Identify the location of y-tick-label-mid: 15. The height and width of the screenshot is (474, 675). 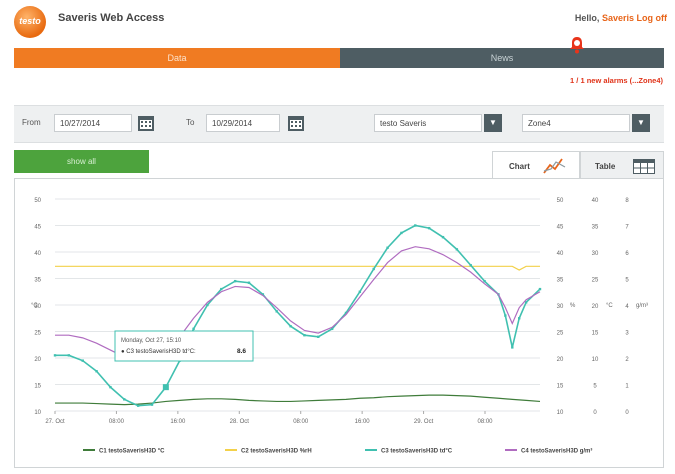
(560, 387).